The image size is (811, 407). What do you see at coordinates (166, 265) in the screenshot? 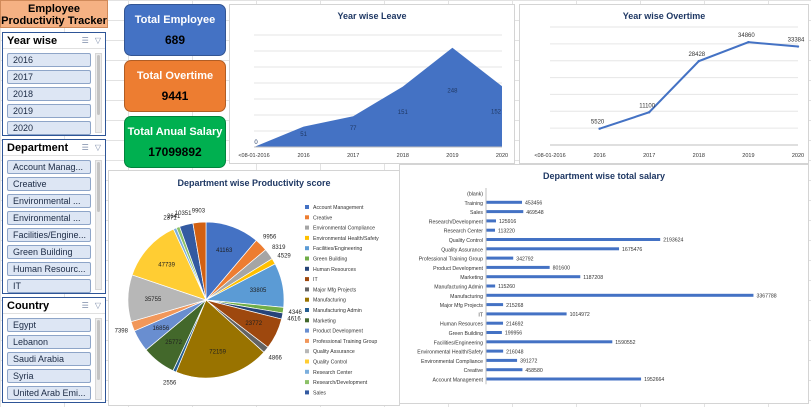
I see `data-label: 47739` at bounding box center [166, 265].